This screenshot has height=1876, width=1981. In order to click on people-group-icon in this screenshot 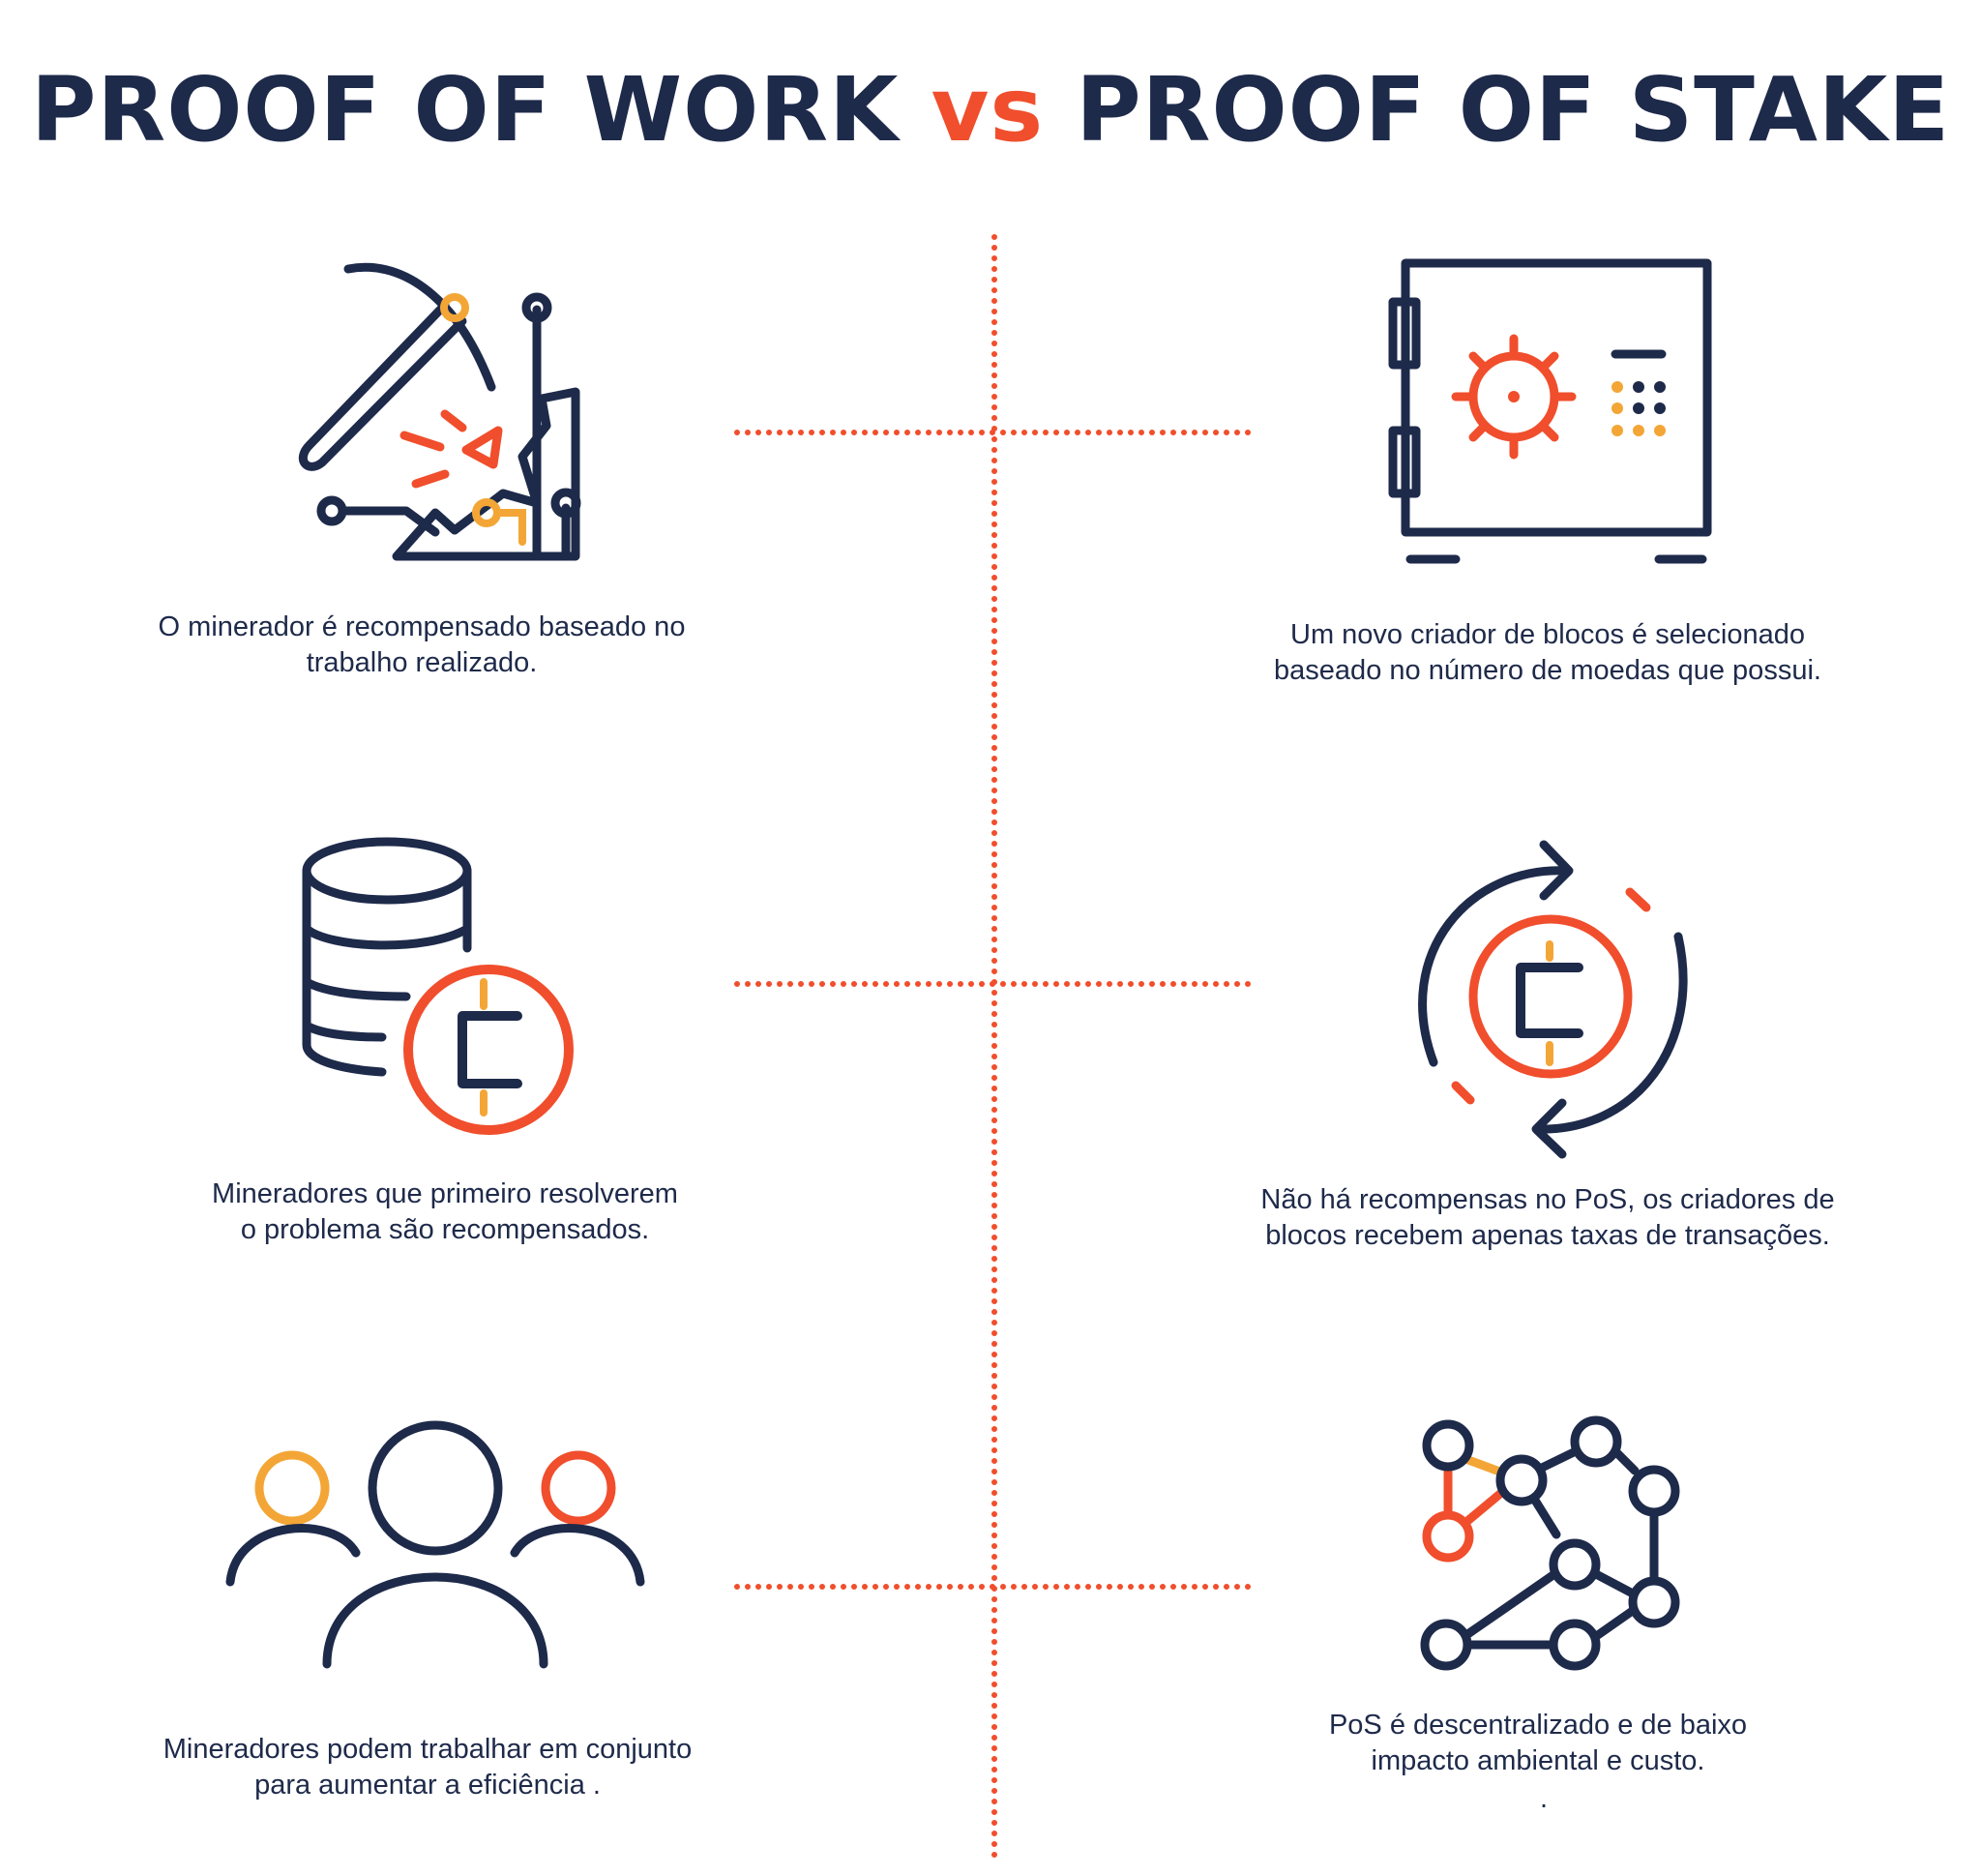, I will do `click(435, 1544)`.